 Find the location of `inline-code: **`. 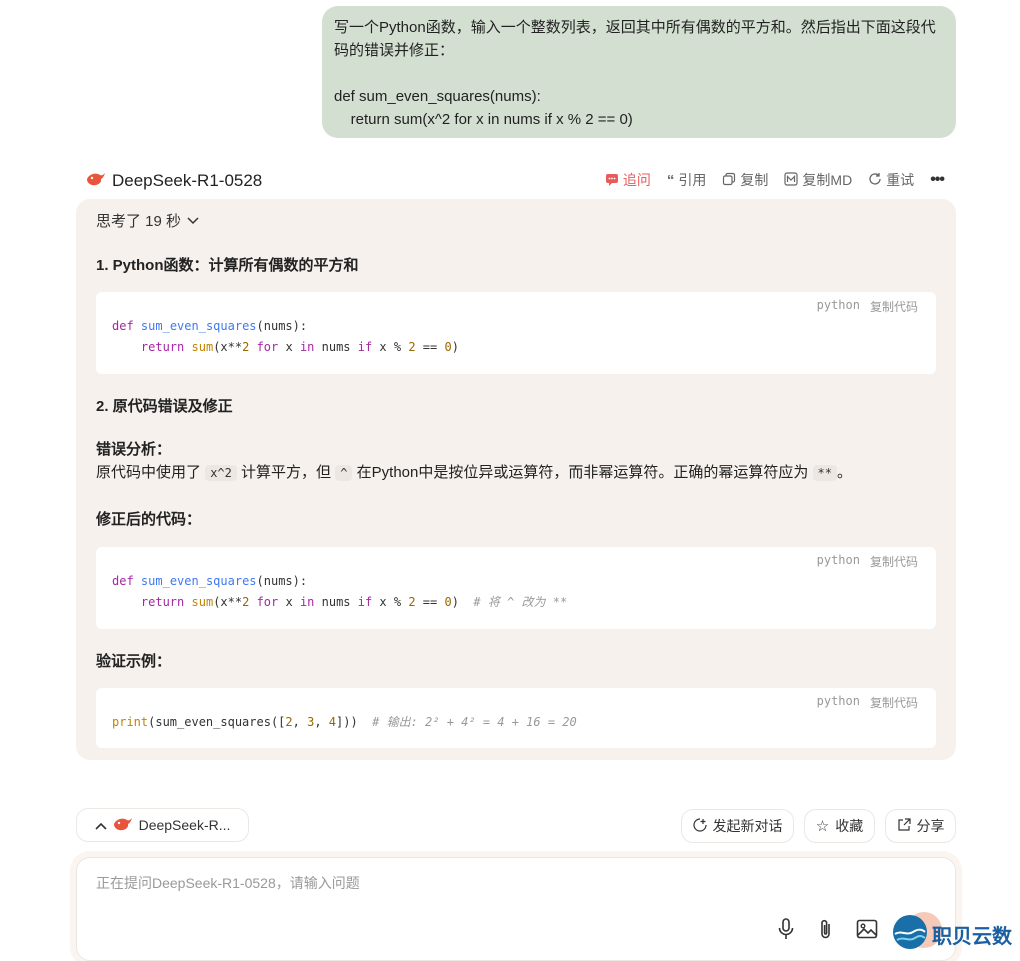

inline-code: ** is located at coordinates (824, 473).